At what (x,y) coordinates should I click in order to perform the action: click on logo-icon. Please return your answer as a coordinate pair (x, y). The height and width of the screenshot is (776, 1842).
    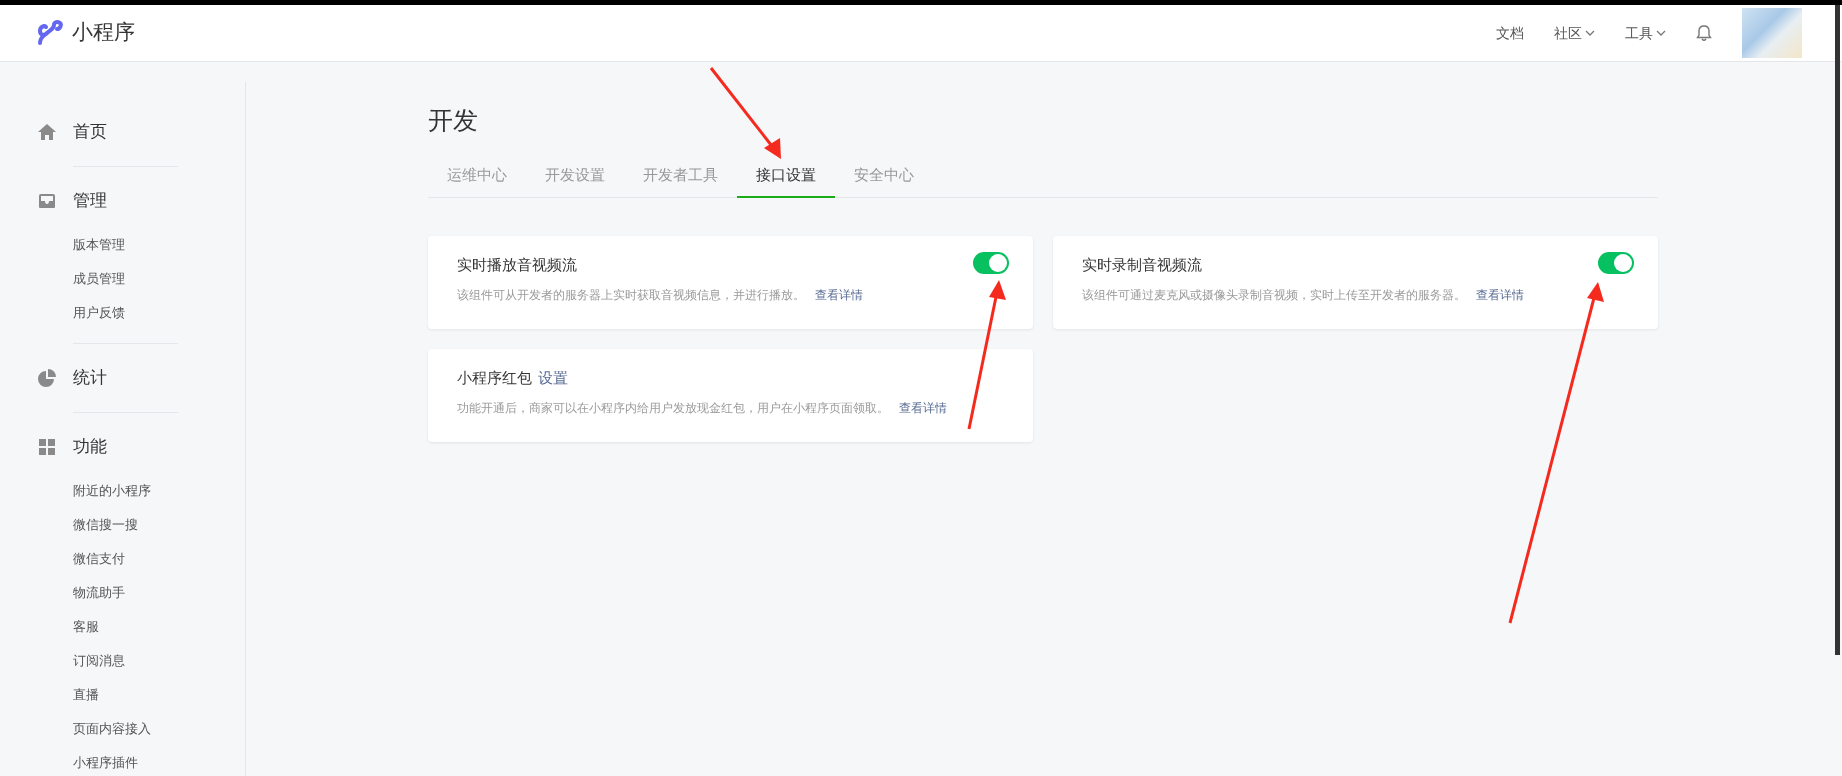
    Looking at the image, I should click on (50, 33).